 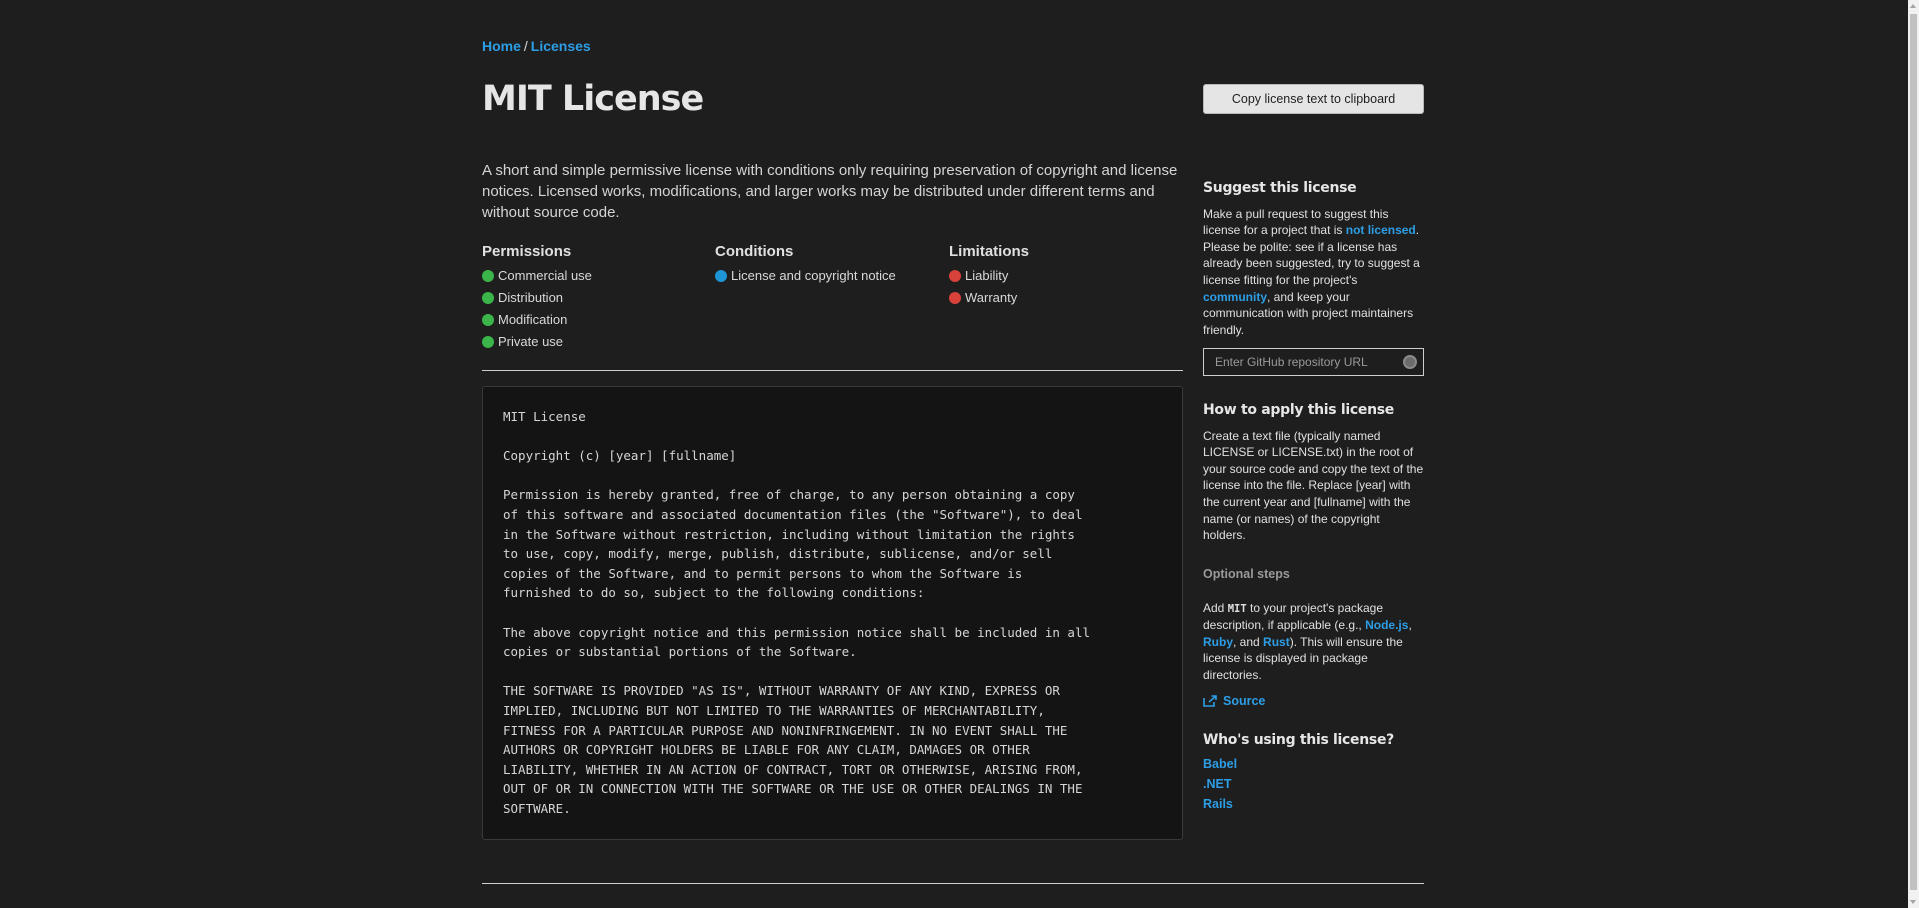 What do you see at coordinates (1410, 362) in the screenshot?
I see `loading-spinner-icon` at bounding box center [1410, 362].